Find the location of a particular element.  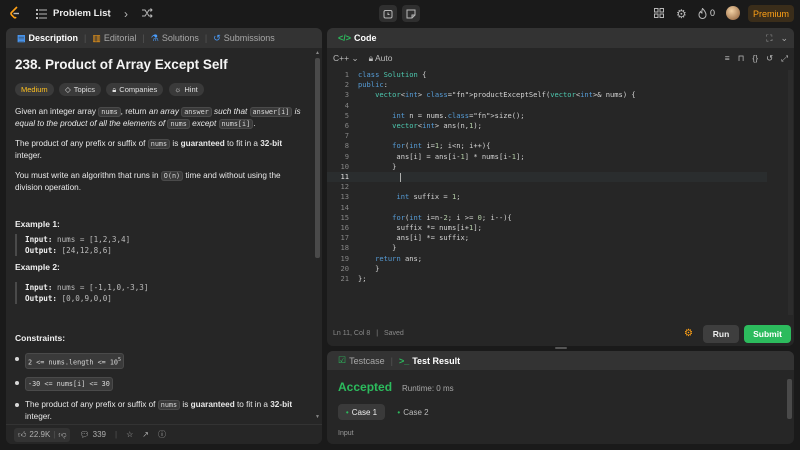

constraint-2: -30 <= nums[i] <= 30 is located at coordinates (161, 384).